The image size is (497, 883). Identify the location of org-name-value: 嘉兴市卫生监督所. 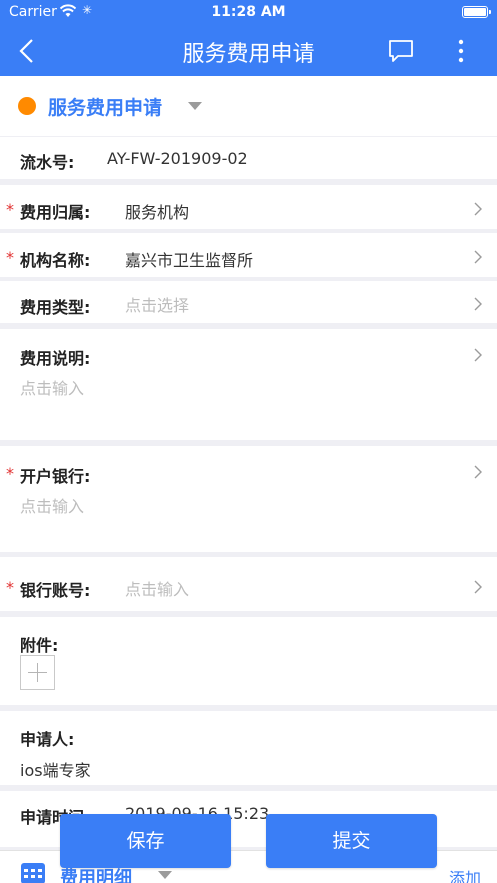
(189, 260).